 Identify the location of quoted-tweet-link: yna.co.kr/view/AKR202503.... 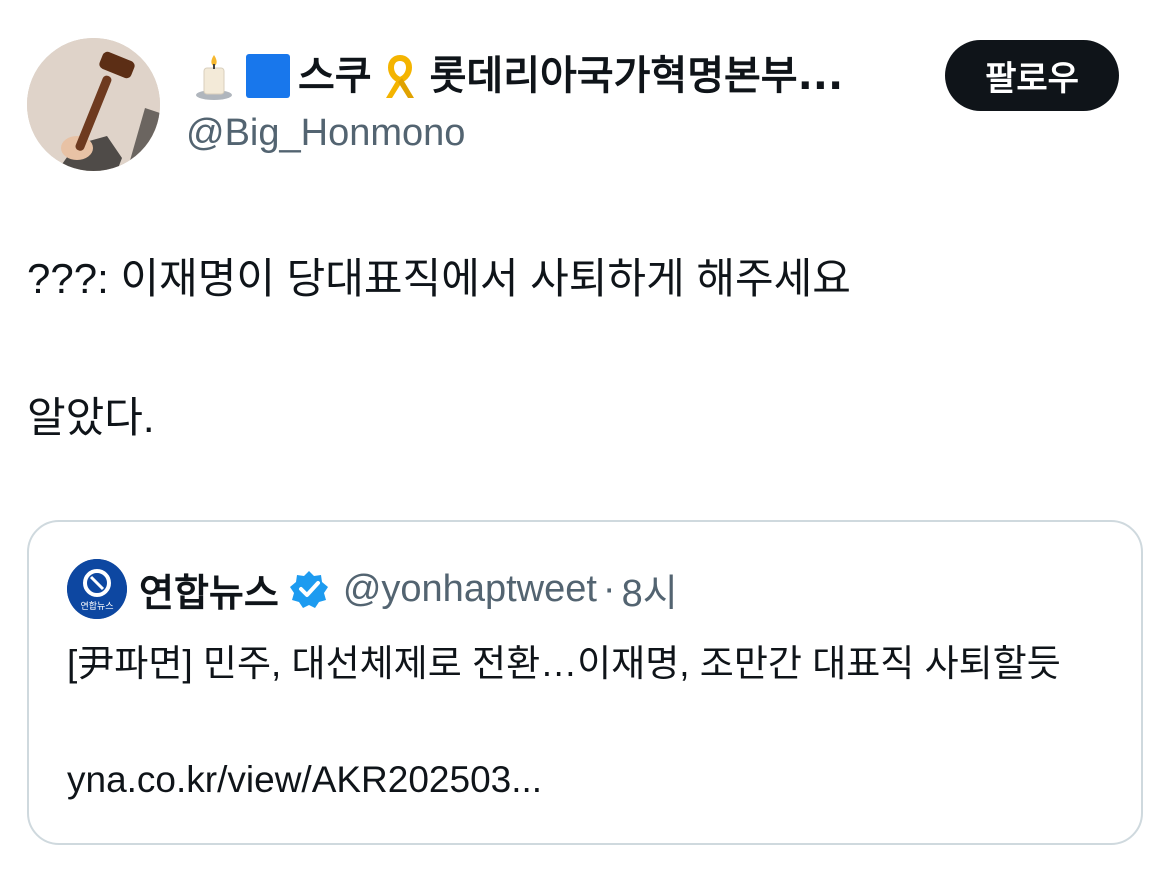
(304, 780).